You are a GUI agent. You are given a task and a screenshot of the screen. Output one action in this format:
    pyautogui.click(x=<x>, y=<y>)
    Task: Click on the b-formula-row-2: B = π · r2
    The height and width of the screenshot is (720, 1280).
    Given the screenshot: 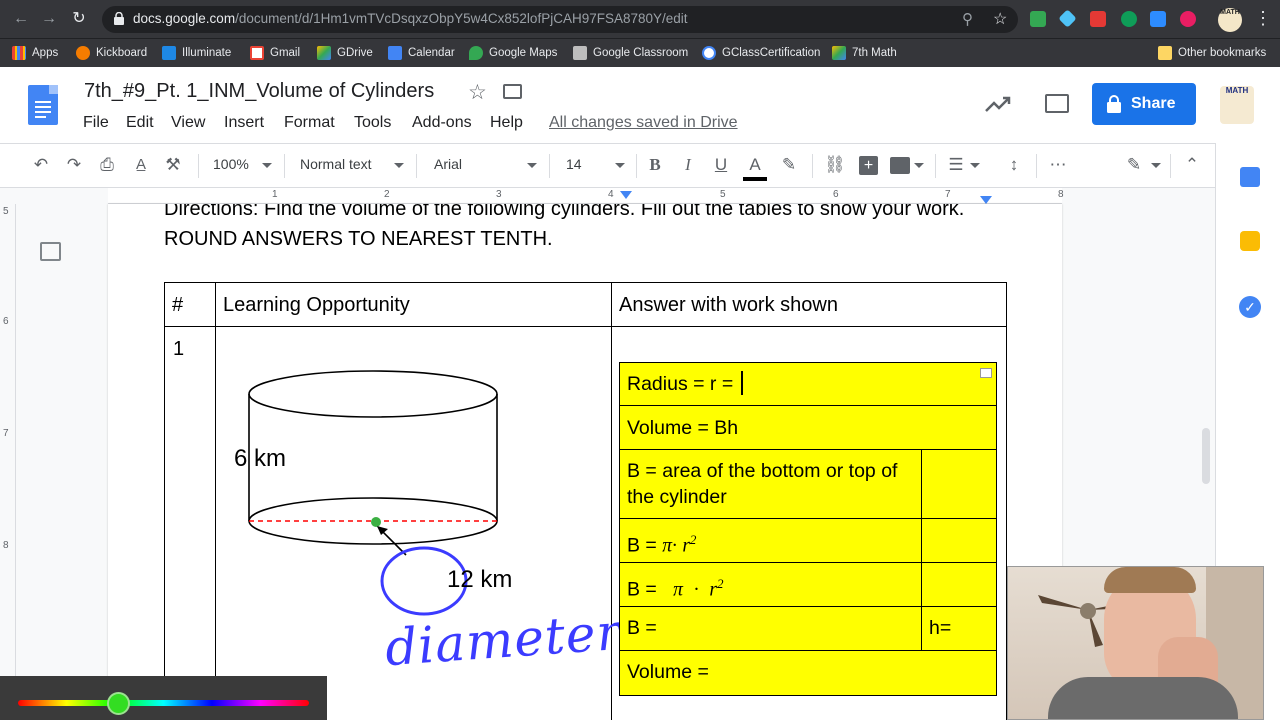 What is the action you would take?
    pyautogui.click(x=675, y=587)
    